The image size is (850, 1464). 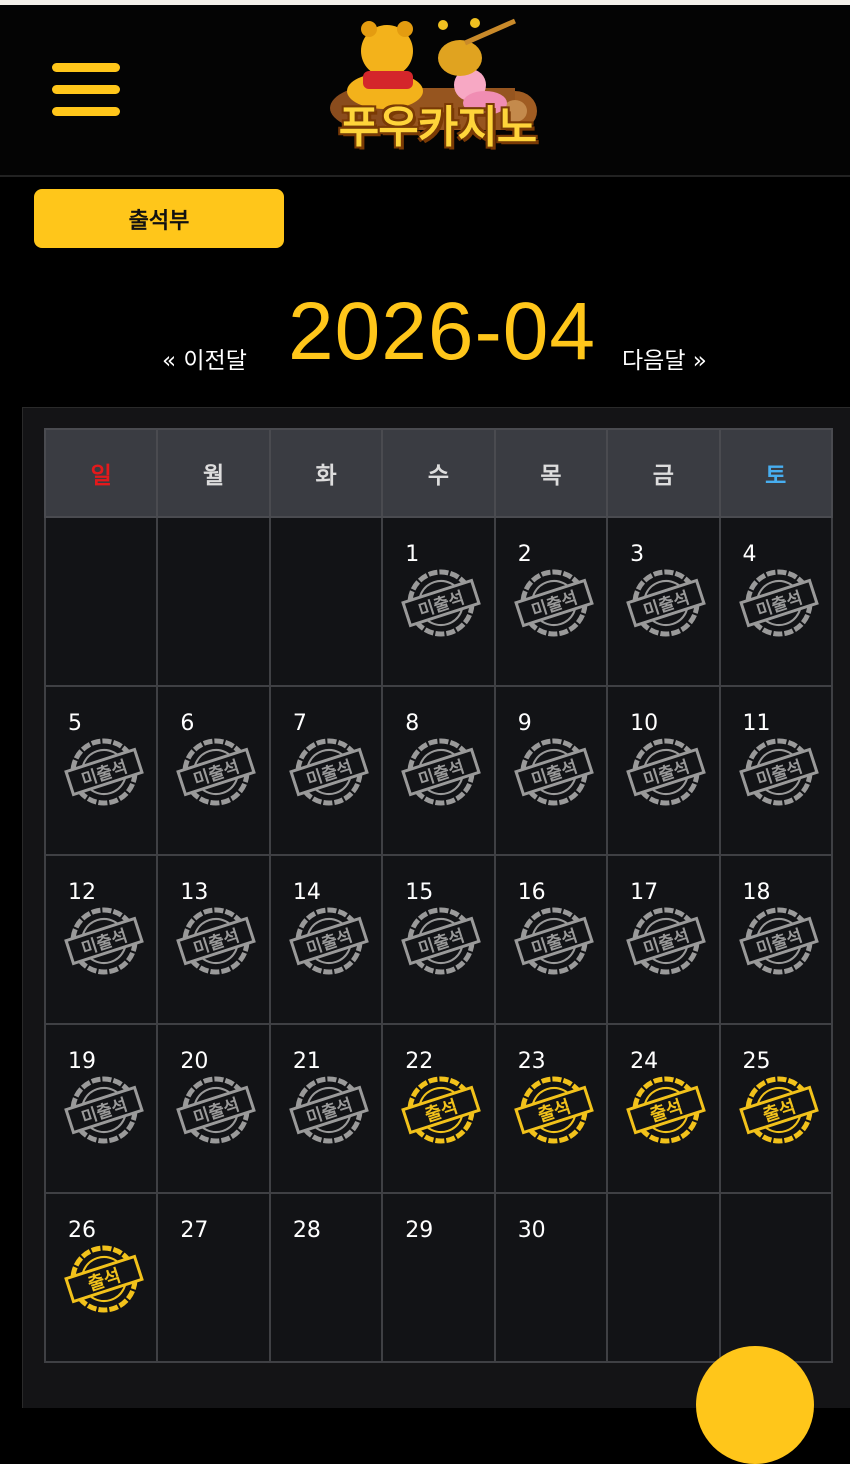 I want to click on day-number: 9, so click(x=524, y=723).